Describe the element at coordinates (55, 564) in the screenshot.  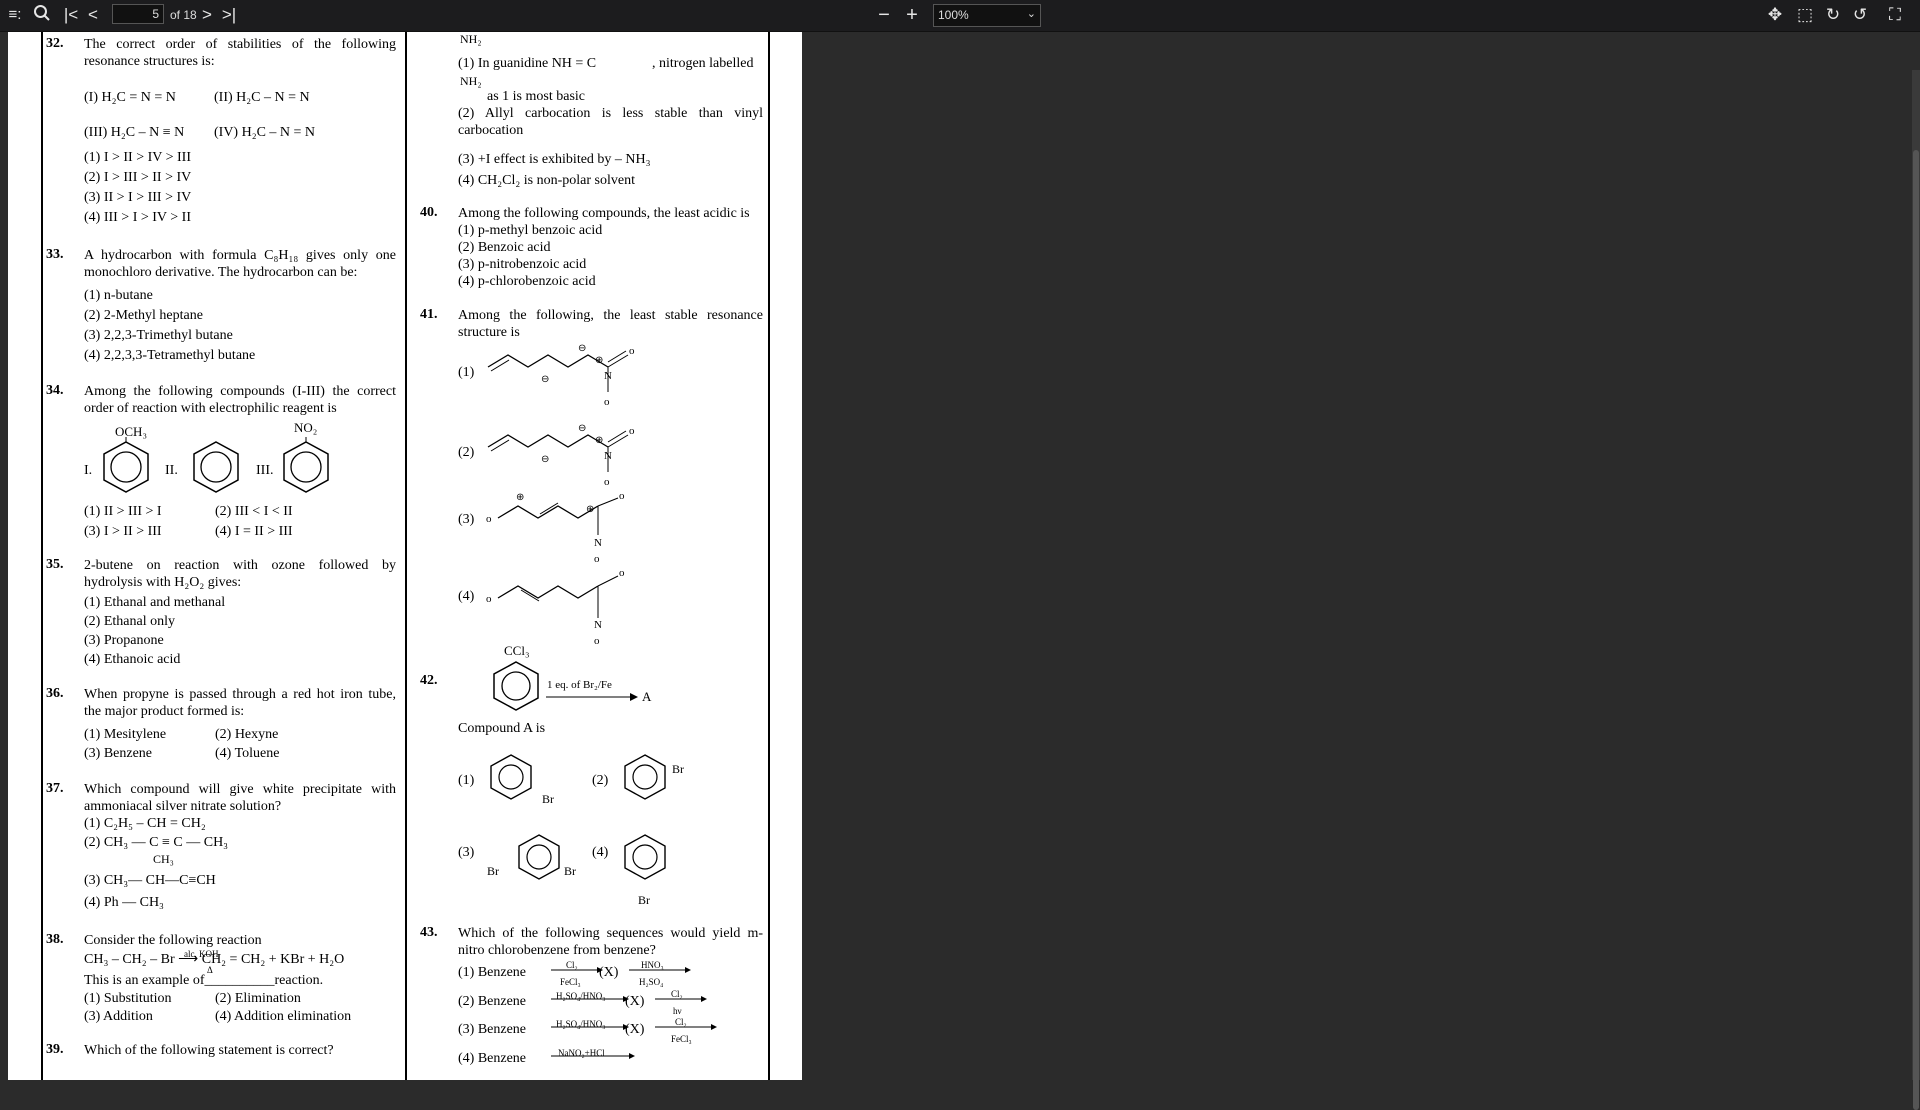
I see `q35-number: 35.` at that location.